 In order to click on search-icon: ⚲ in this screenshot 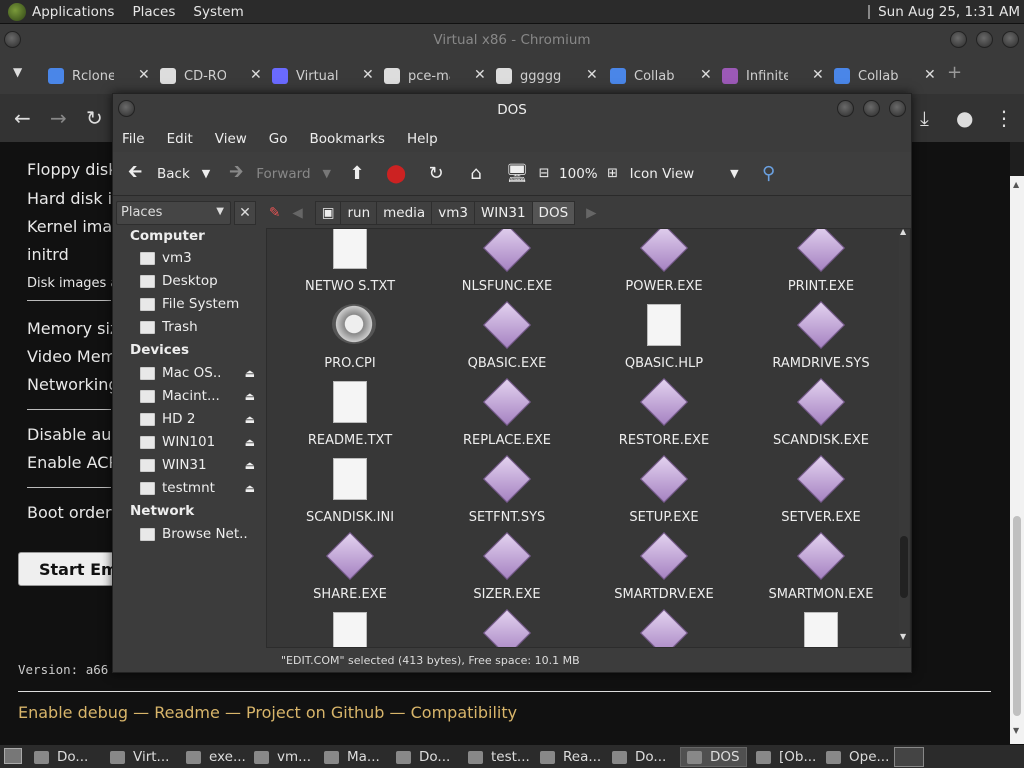, I will do `click(769, 173)`.